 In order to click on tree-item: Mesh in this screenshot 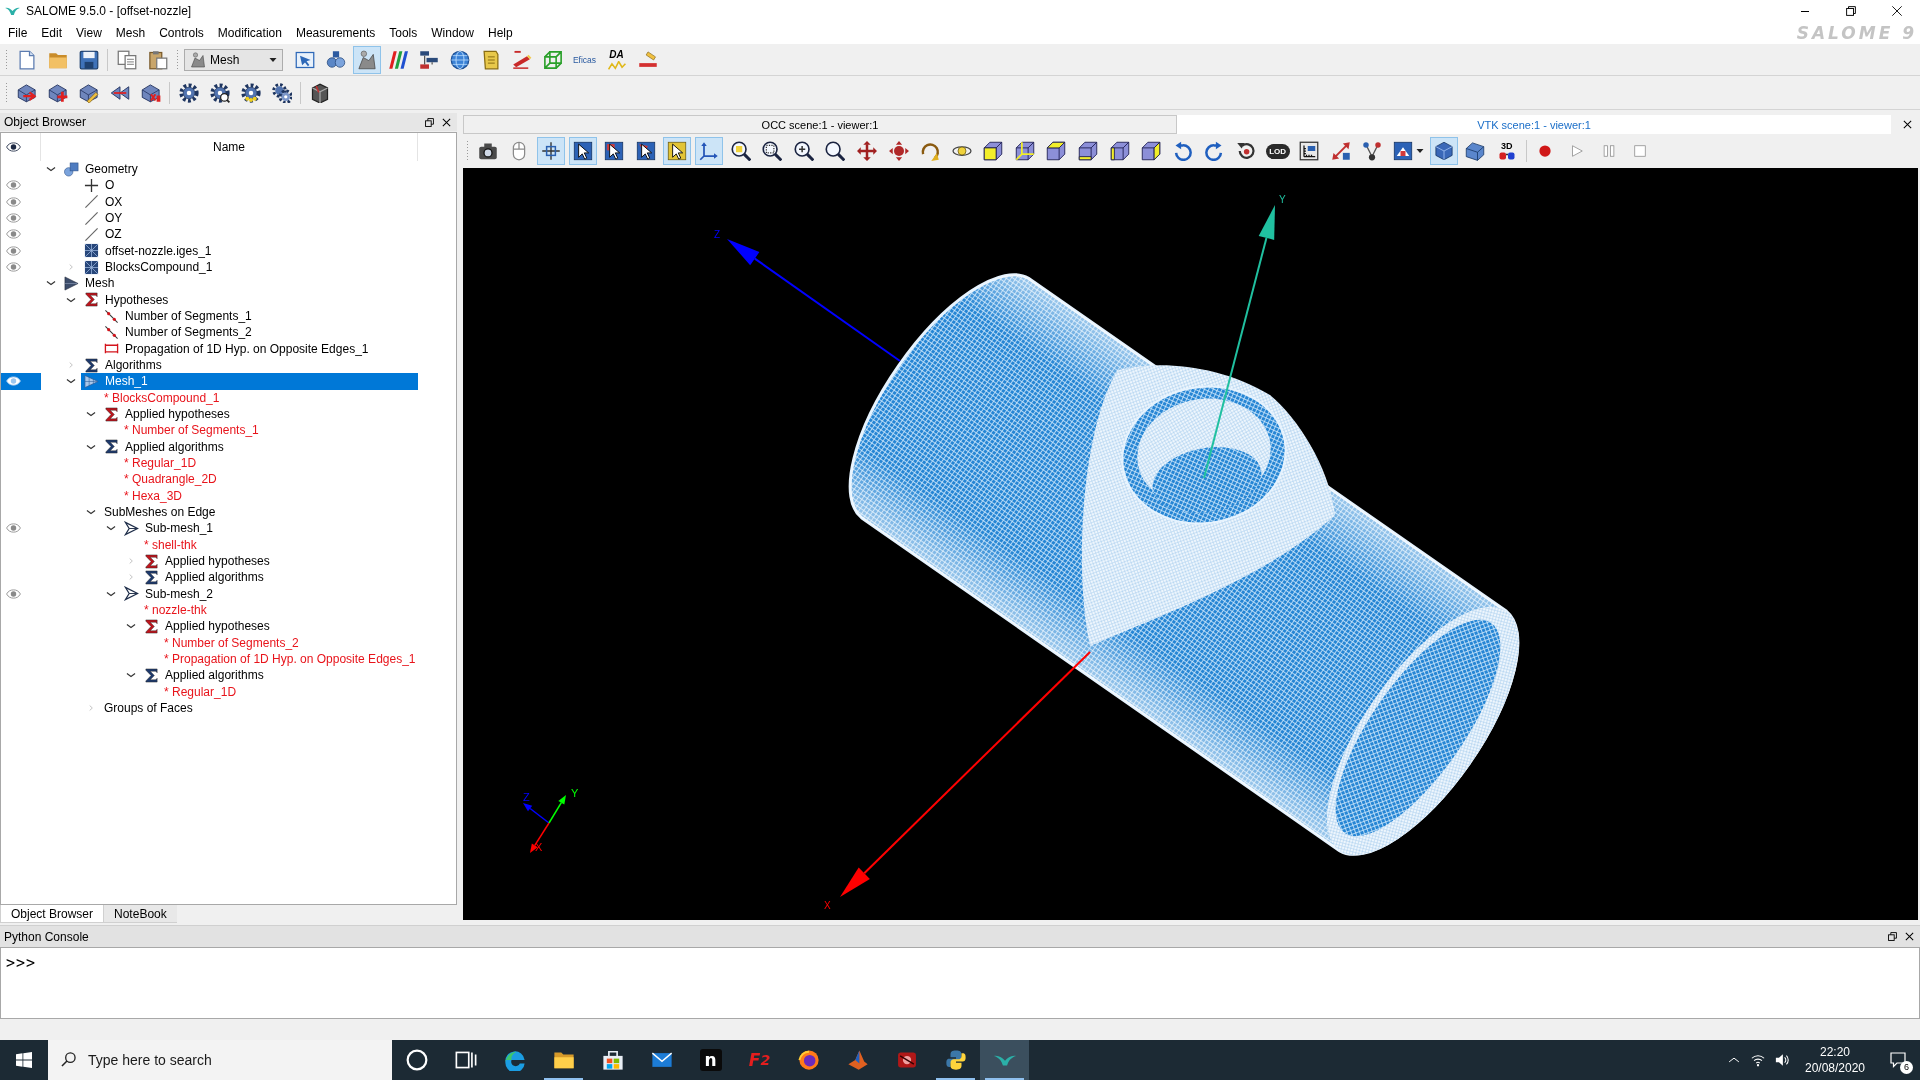, I will do `click(89, 283)`.